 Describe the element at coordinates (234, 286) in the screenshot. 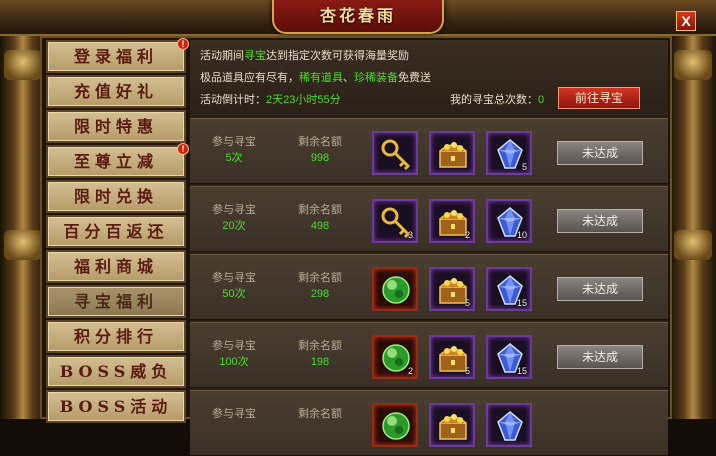

I see `requirement-cell: 参与寻宝 50次` at that location.